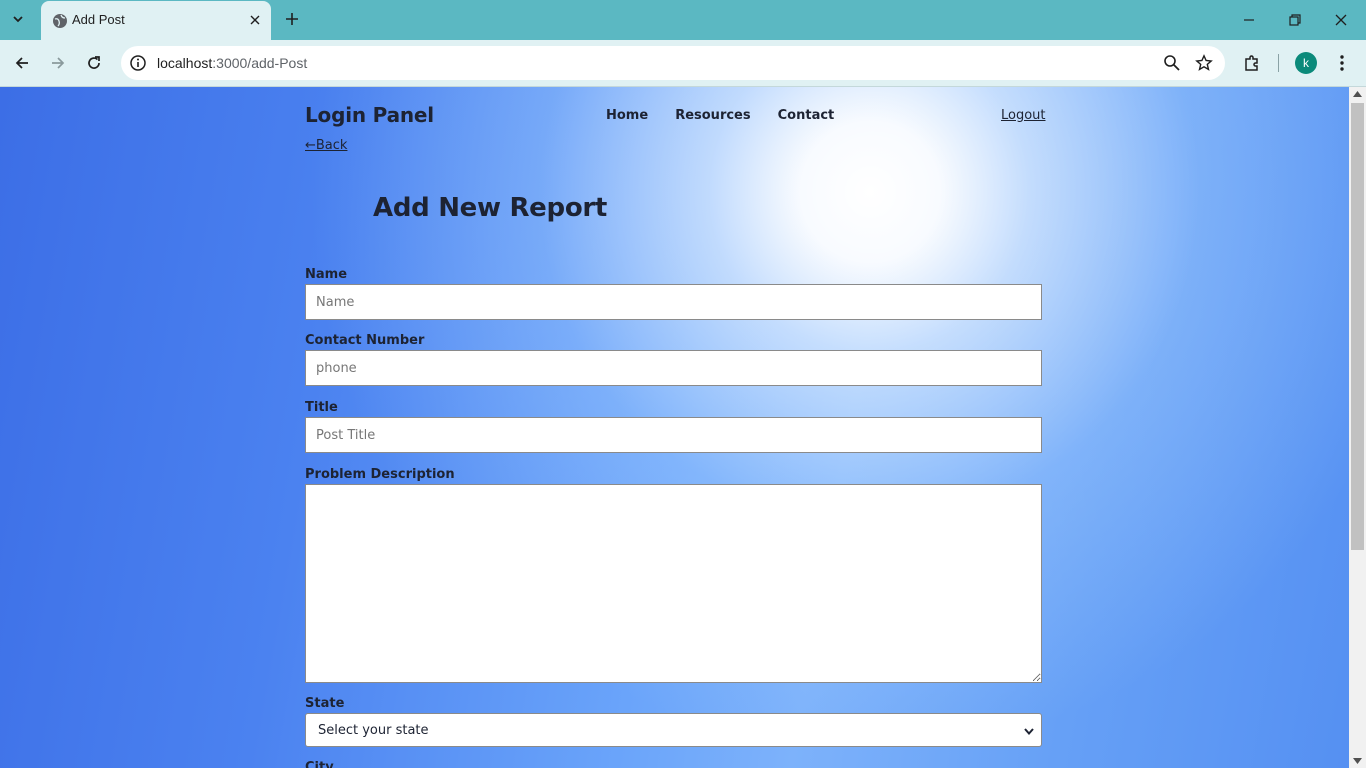 The image size is (1366, 768). Describe the element at coordinates (1357, 761) in the screenshot. I see `scroll-down-arrow-icon` at that location.